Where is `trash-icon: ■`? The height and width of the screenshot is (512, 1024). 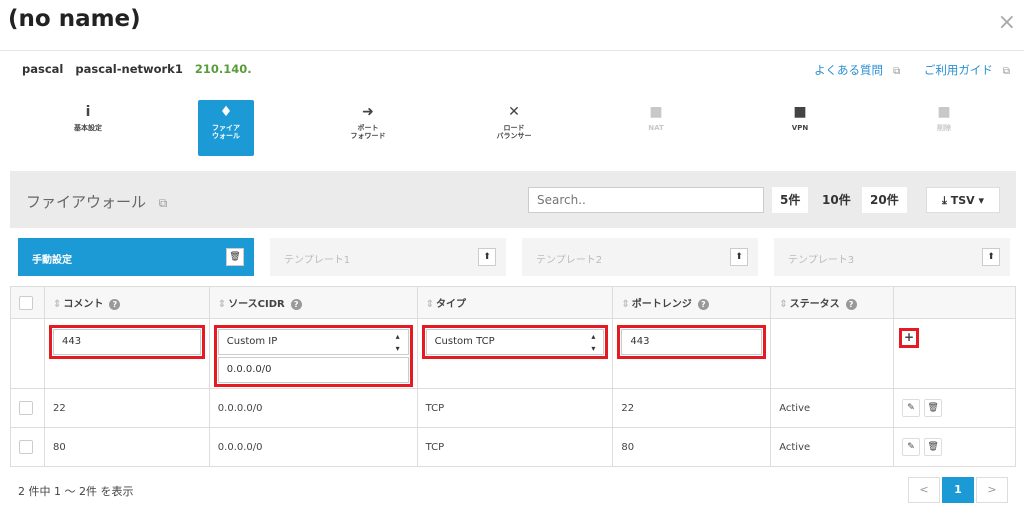 trash-icon: ■ is located at coordinates (944, 112).